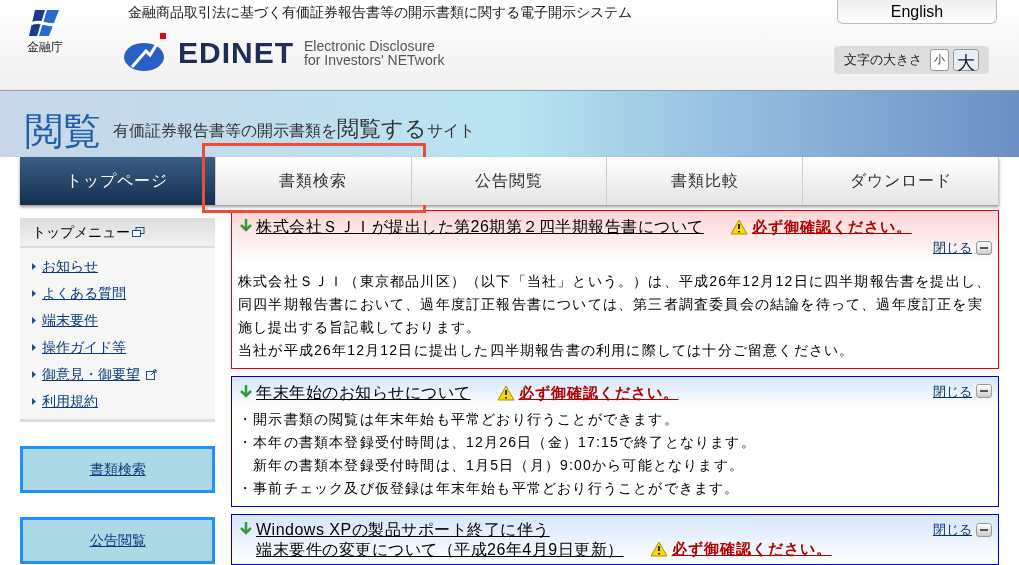 This screenshot has width=1019, height=565. What do you see at coordinates (81, 232) in the screenshot?
I see `menu-title: トップメニュー` at bounding box center [81, 232].